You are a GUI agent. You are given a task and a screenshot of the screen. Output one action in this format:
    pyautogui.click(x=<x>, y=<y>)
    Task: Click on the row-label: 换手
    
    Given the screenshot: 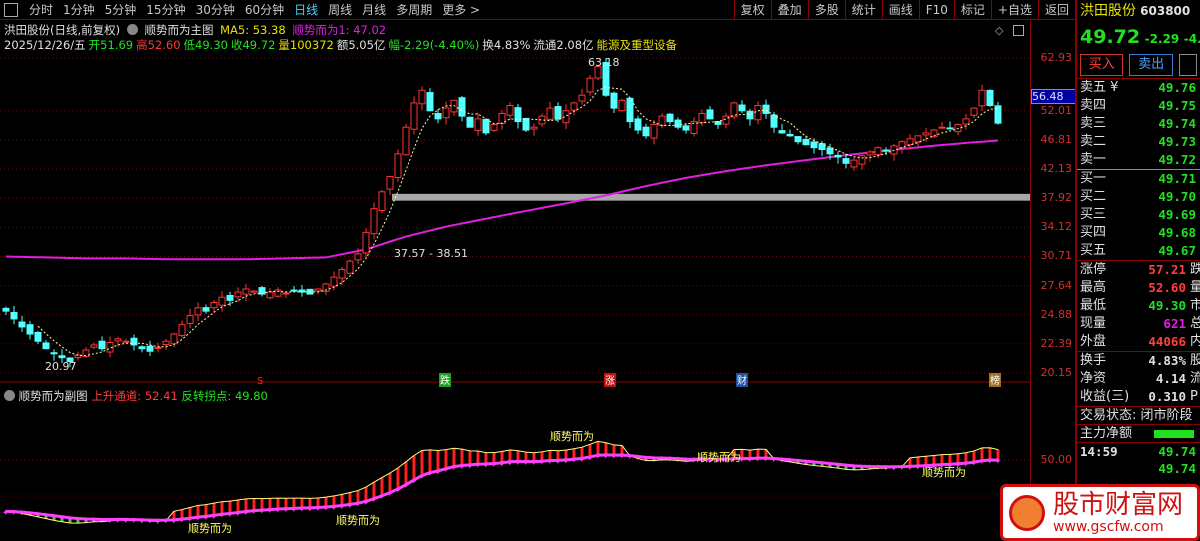 What is the action you would take?
    pyautogui.click(x=1093, y=360)
    